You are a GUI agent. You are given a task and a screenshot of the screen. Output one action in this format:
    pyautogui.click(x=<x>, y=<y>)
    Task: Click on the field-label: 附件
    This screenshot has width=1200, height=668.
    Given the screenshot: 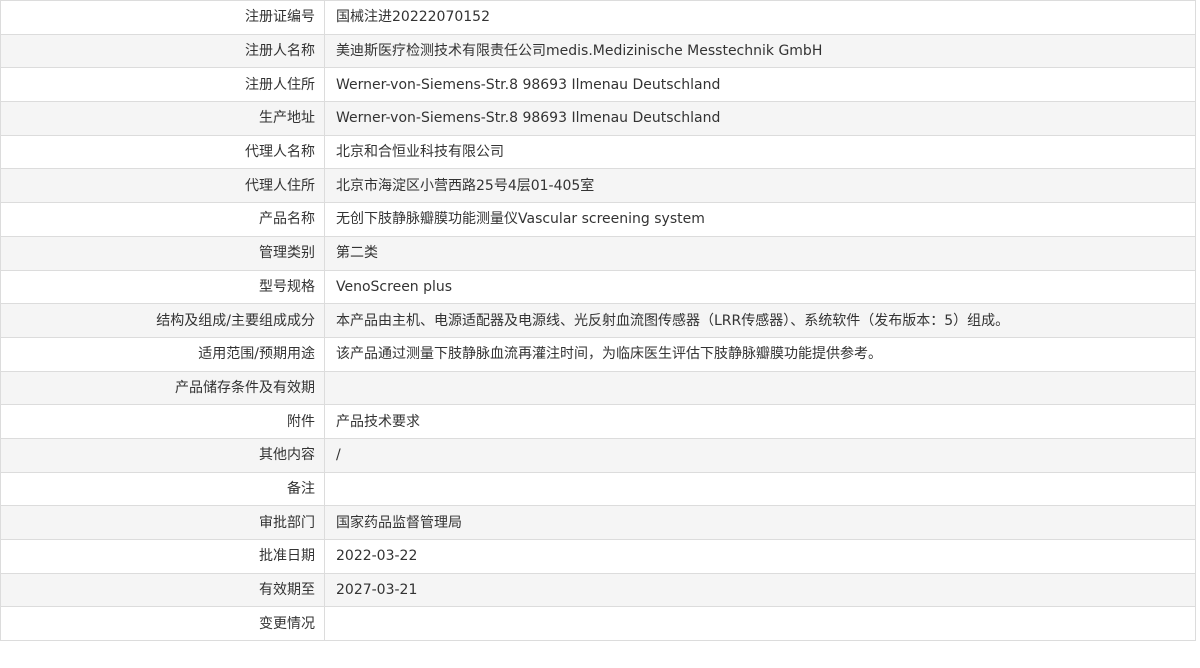 What is the action you would take?
    pyautogui.click(x=162, y=421)
    